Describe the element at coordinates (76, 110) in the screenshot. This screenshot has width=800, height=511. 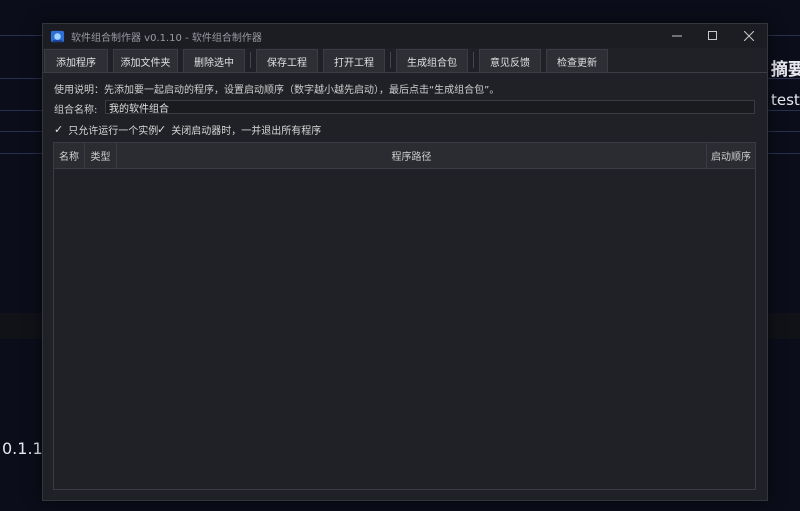
I see `bundle-name-label: 组合名称:` at that location.